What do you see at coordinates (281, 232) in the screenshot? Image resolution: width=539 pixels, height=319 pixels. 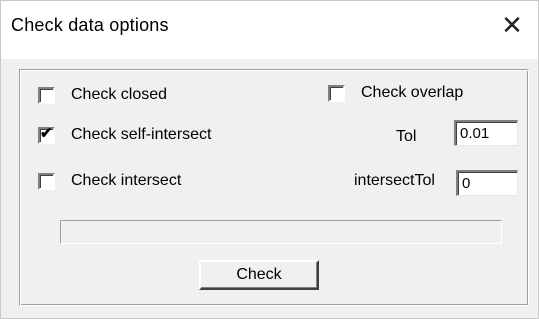 I see `progress-bar` at bounding box center [281, 232].